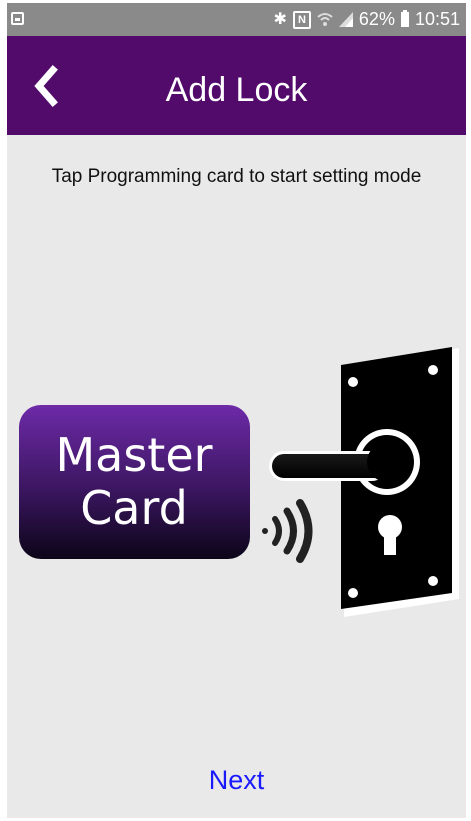  Describe the element at coordinates (134, 508) in the screenshot. I see `card-line2: Card` at that location.